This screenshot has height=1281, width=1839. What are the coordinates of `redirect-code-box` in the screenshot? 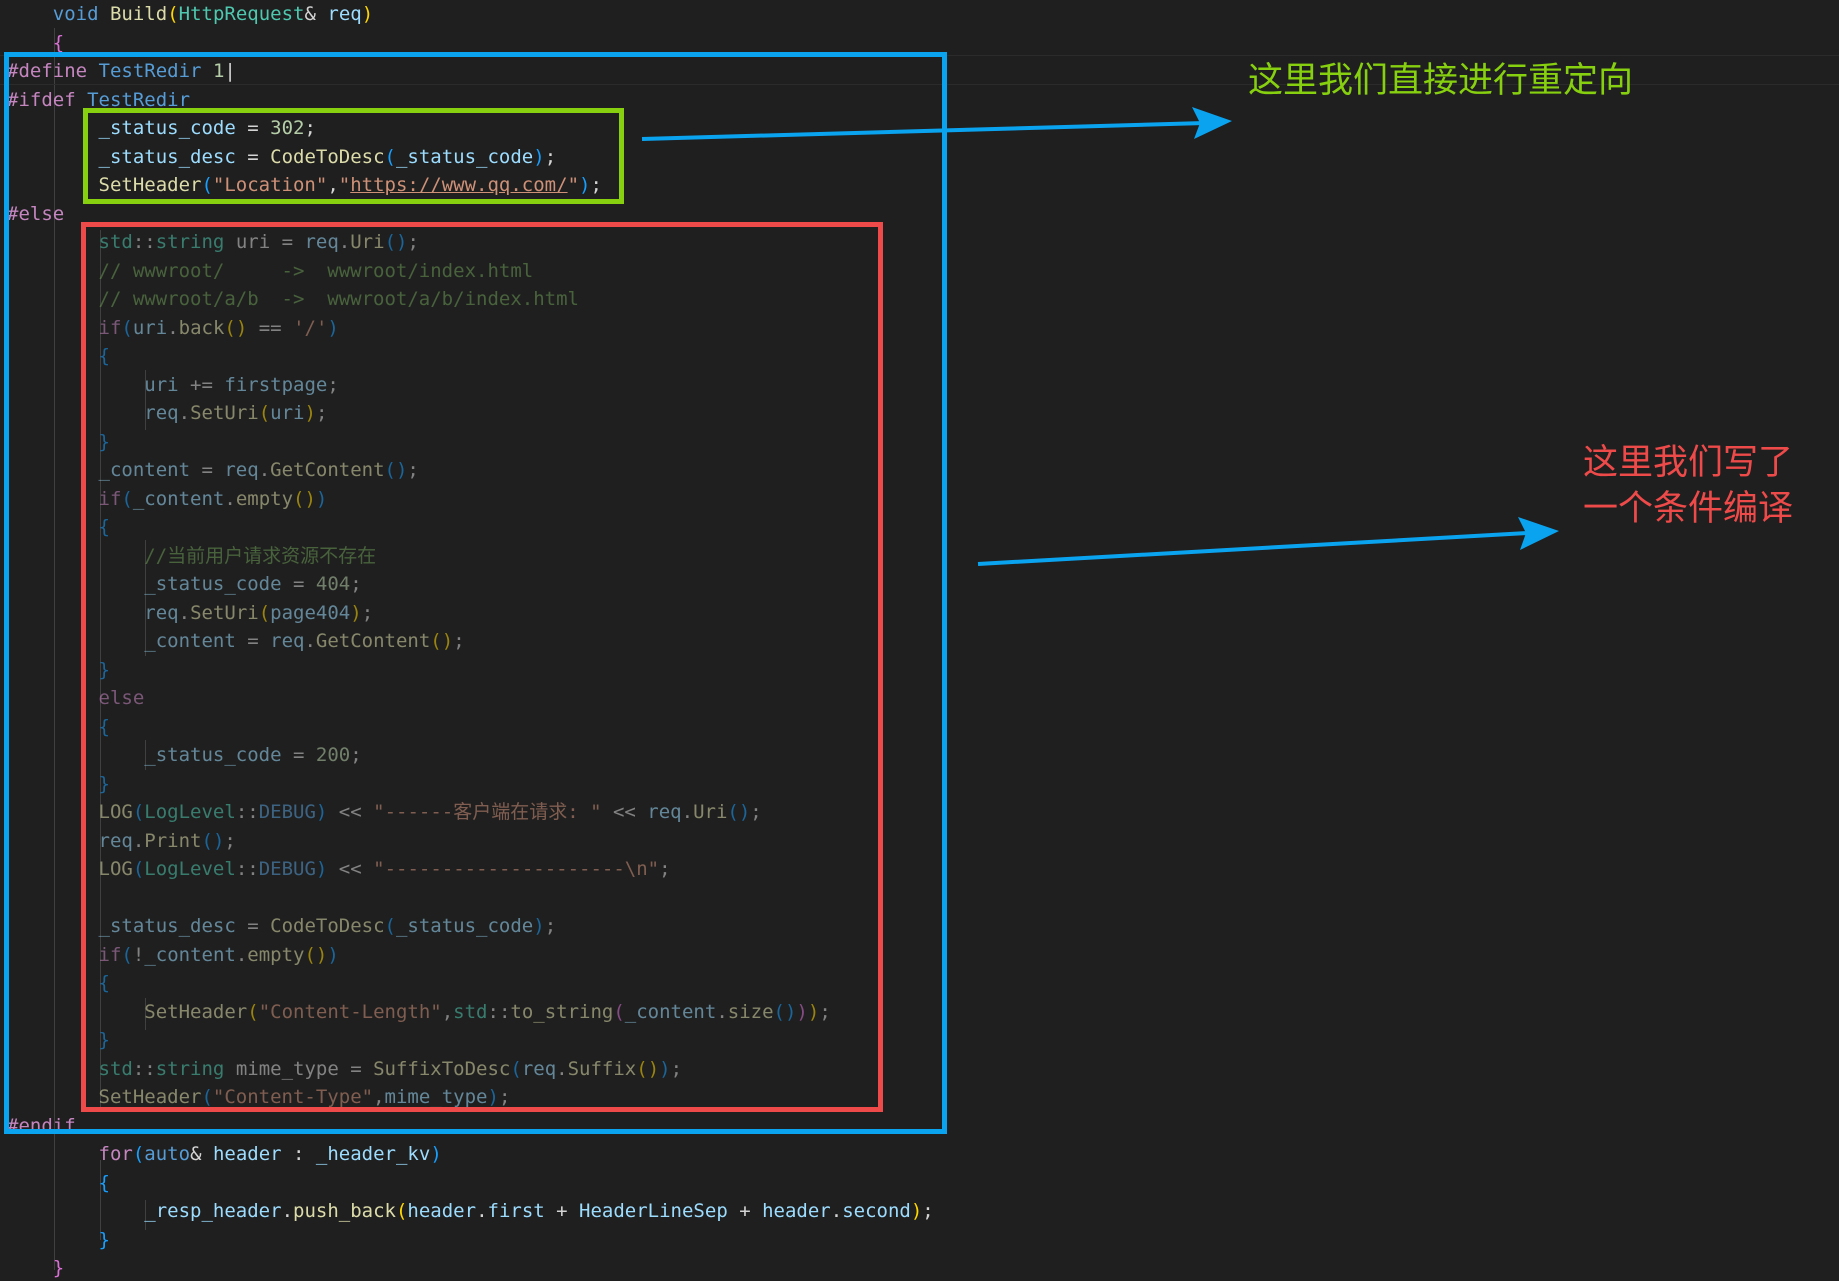 It's located at (353, 156).